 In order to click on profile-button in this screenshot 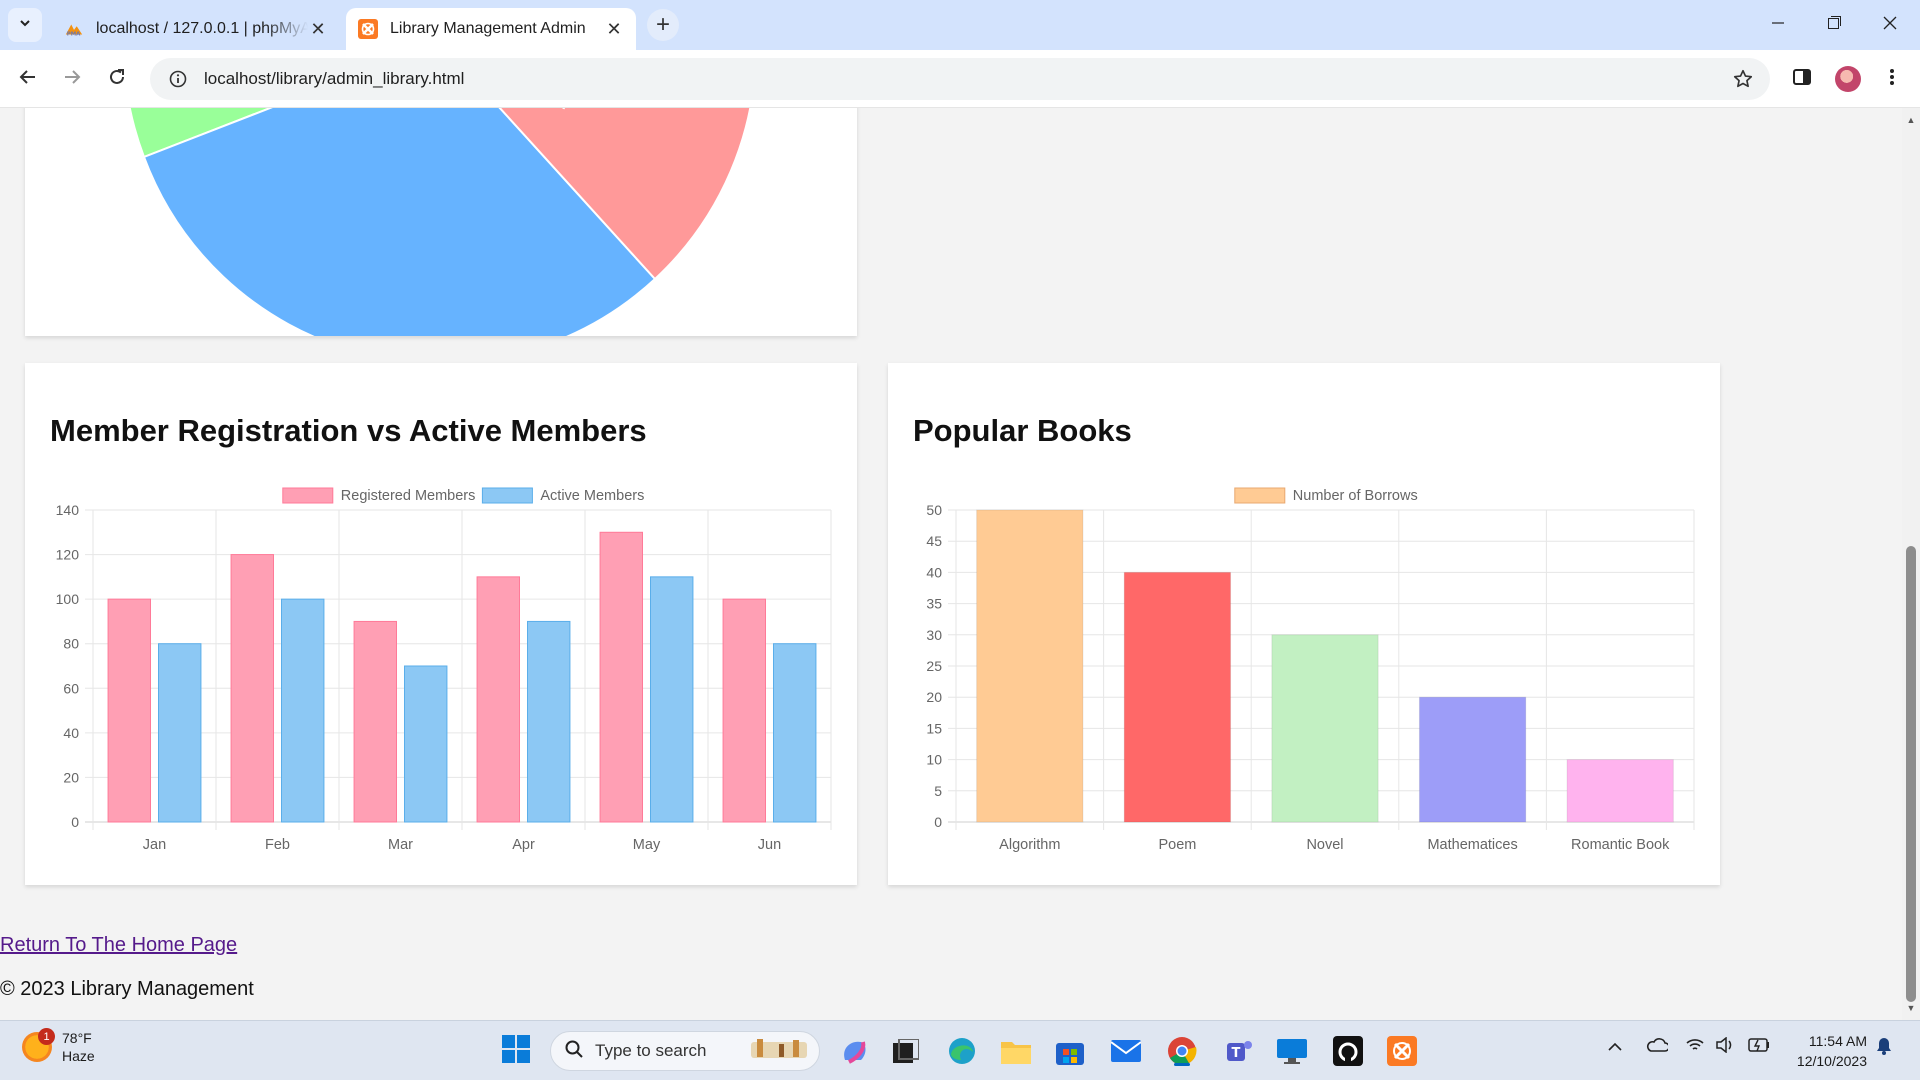, I will do `click(1848, 79)`.